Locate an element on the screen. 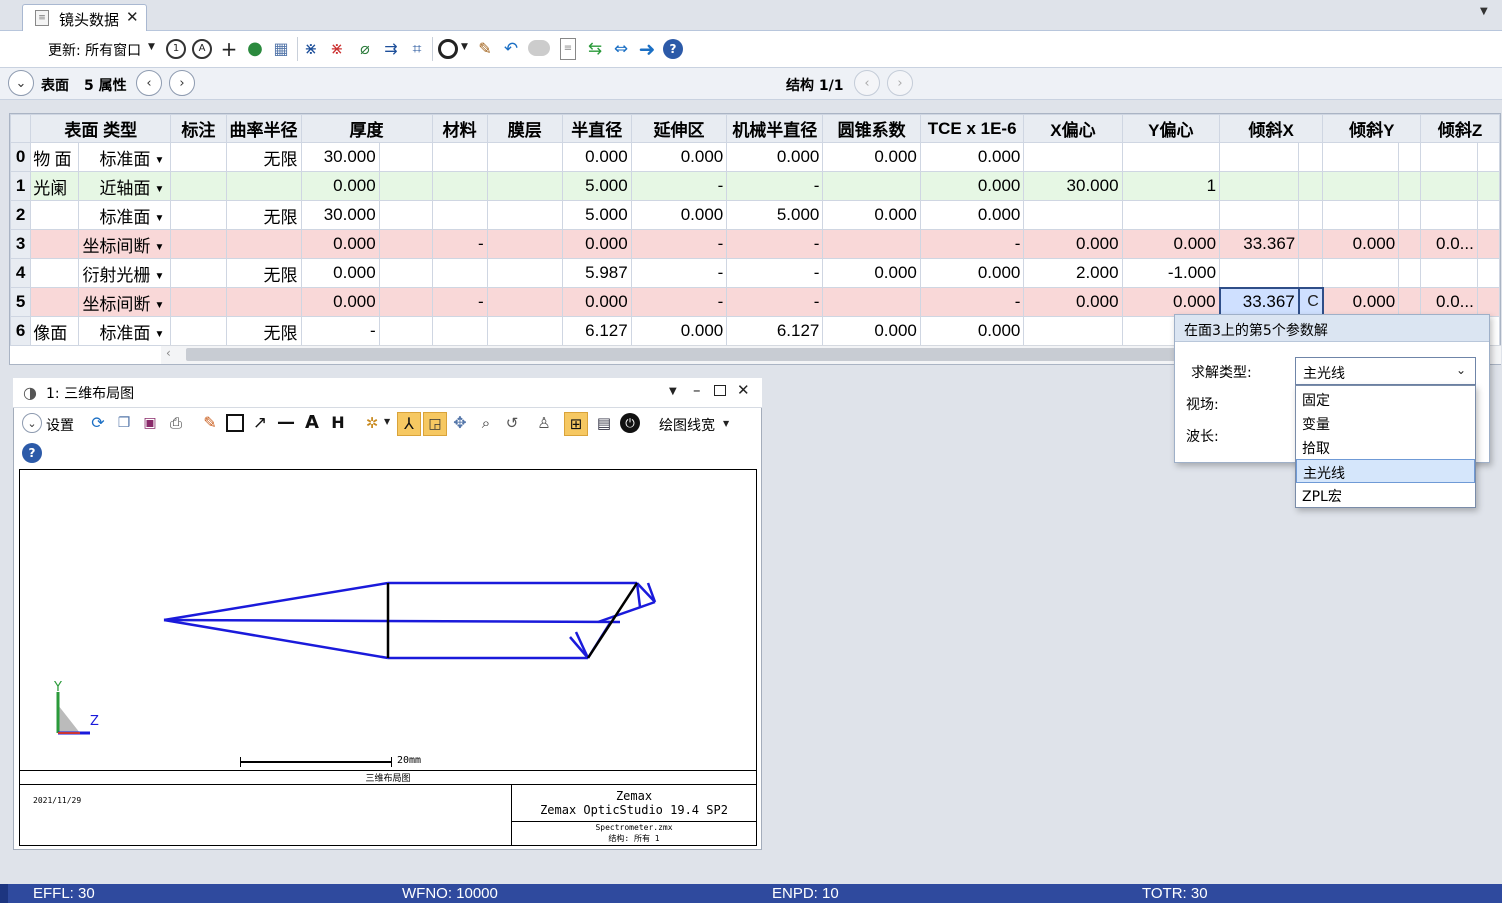 The height and width of the screenshot is (903, 1502). cell-tce: 0.000 is located at coordinates (972, 157).